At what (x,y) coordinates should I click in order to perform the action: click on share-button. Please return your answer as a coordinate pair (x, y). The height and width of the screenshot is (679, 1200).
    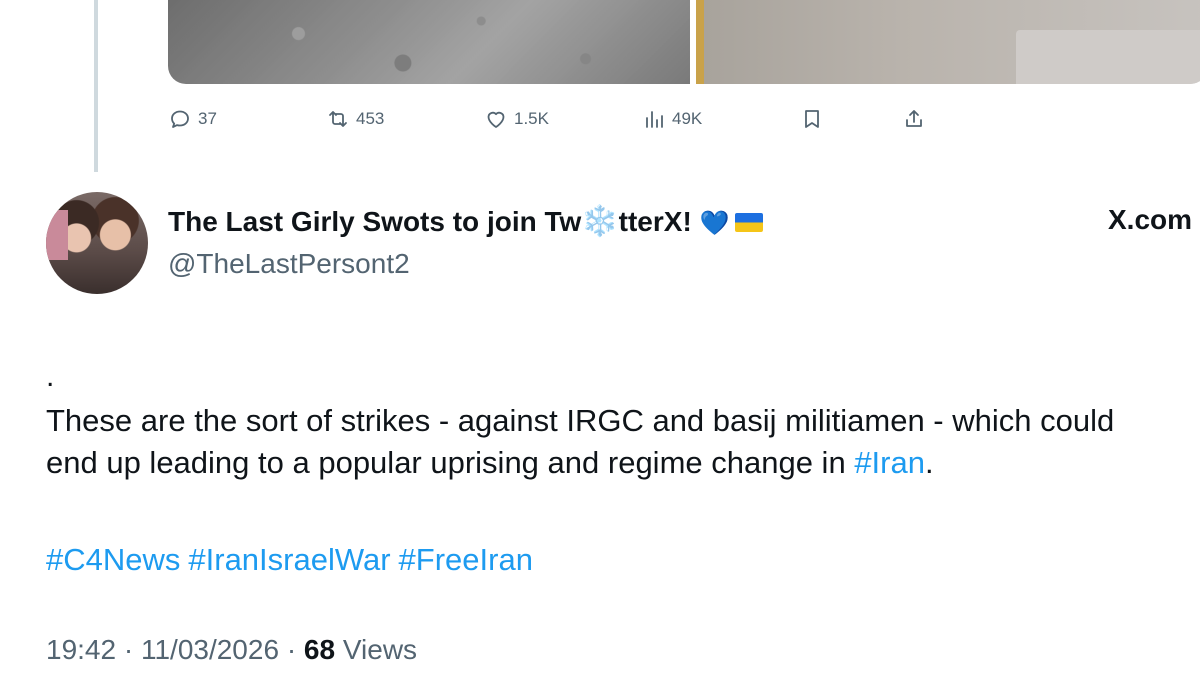
    Looking at the image, I should click on (917, 119).